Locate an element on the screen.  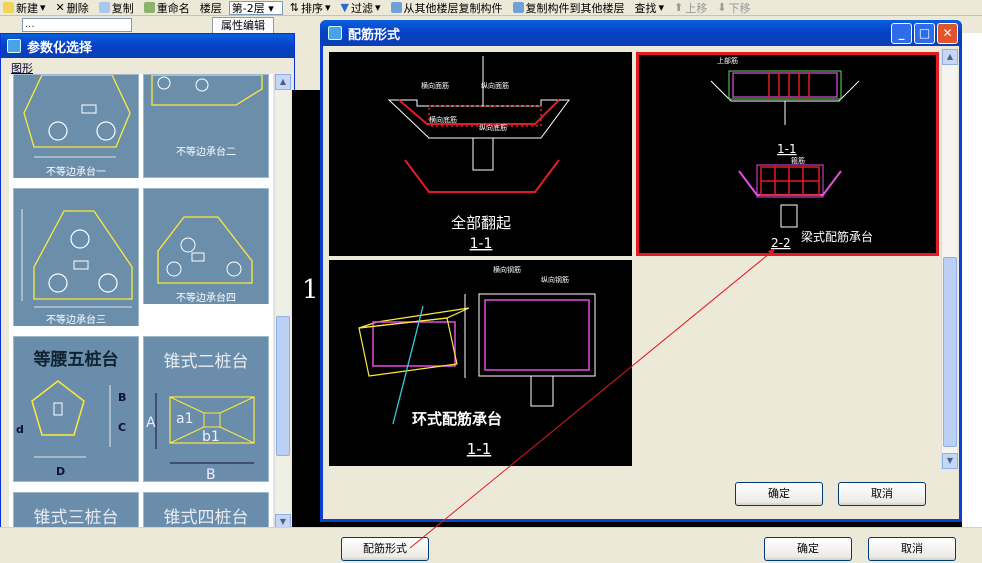
unequal-1-drawing is located at coordinates (77, 116).